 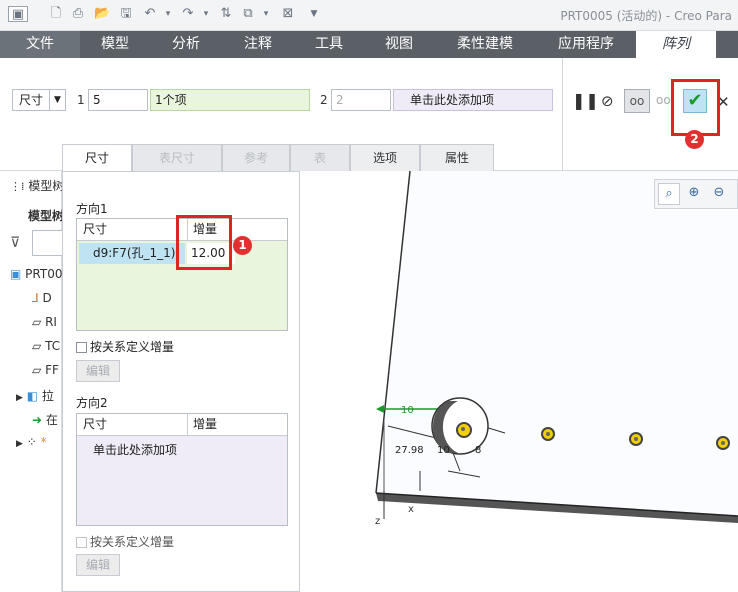 What do you see at coordinates (464, 430) in the screenshot?
I see `pattern-member-hole` at bounding box center [464, 430].